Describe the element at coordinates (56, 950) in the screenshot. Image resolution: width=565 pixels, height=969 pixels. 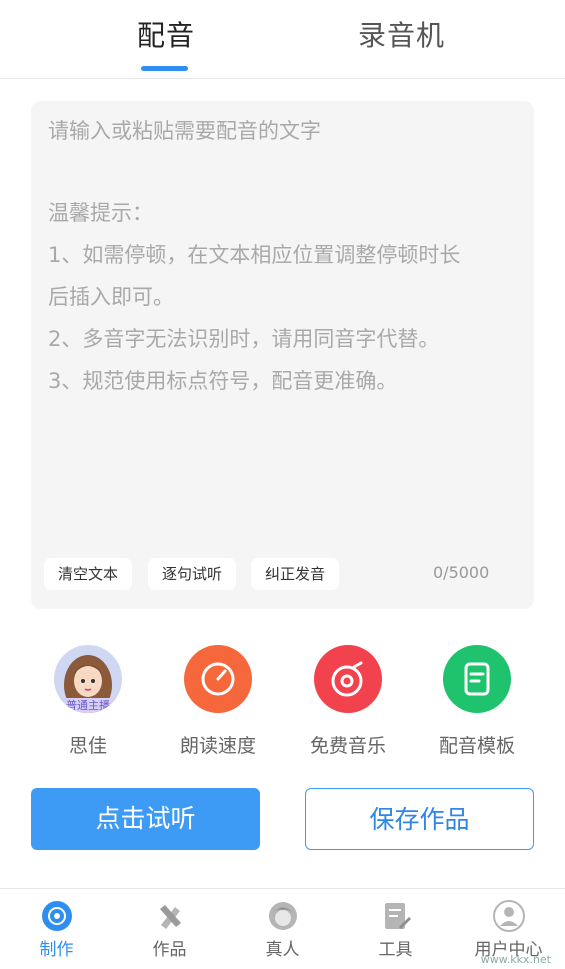
I see `nav-label-make: 制作` at that location.